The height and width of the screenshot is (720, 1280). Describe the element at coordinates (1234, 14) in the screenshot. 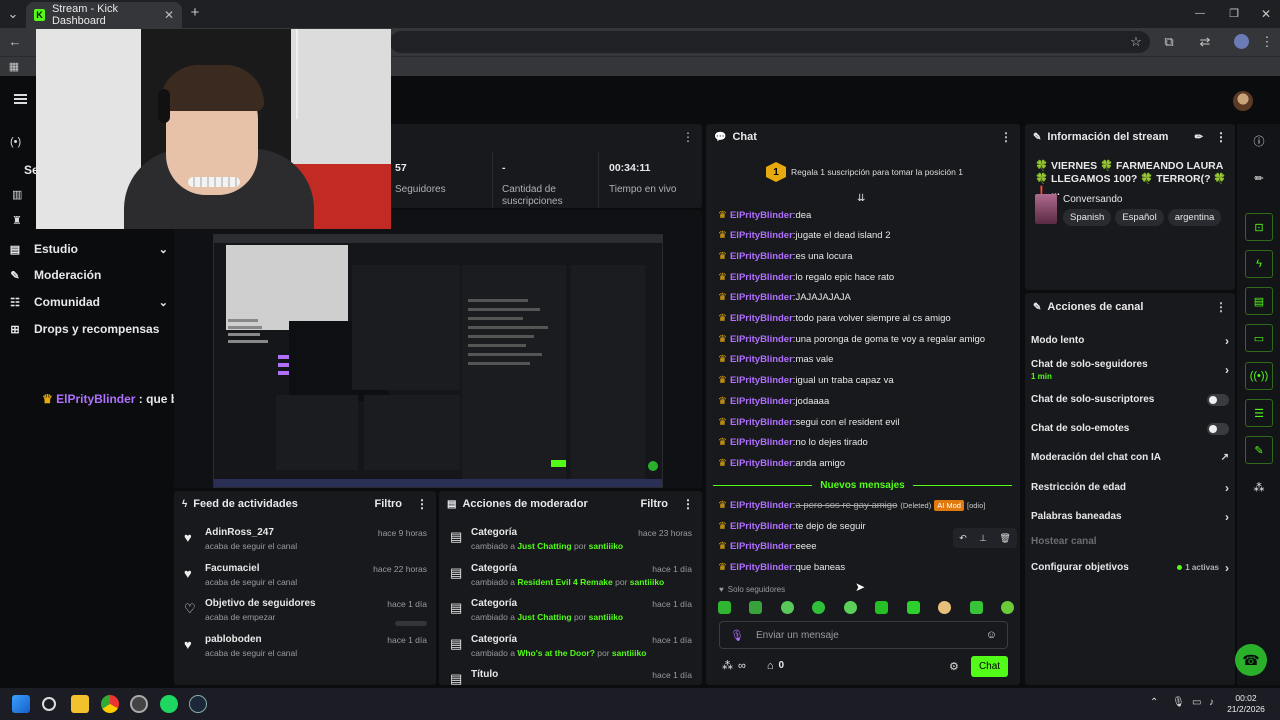

I see `maximize-icon: ❐` at that location.